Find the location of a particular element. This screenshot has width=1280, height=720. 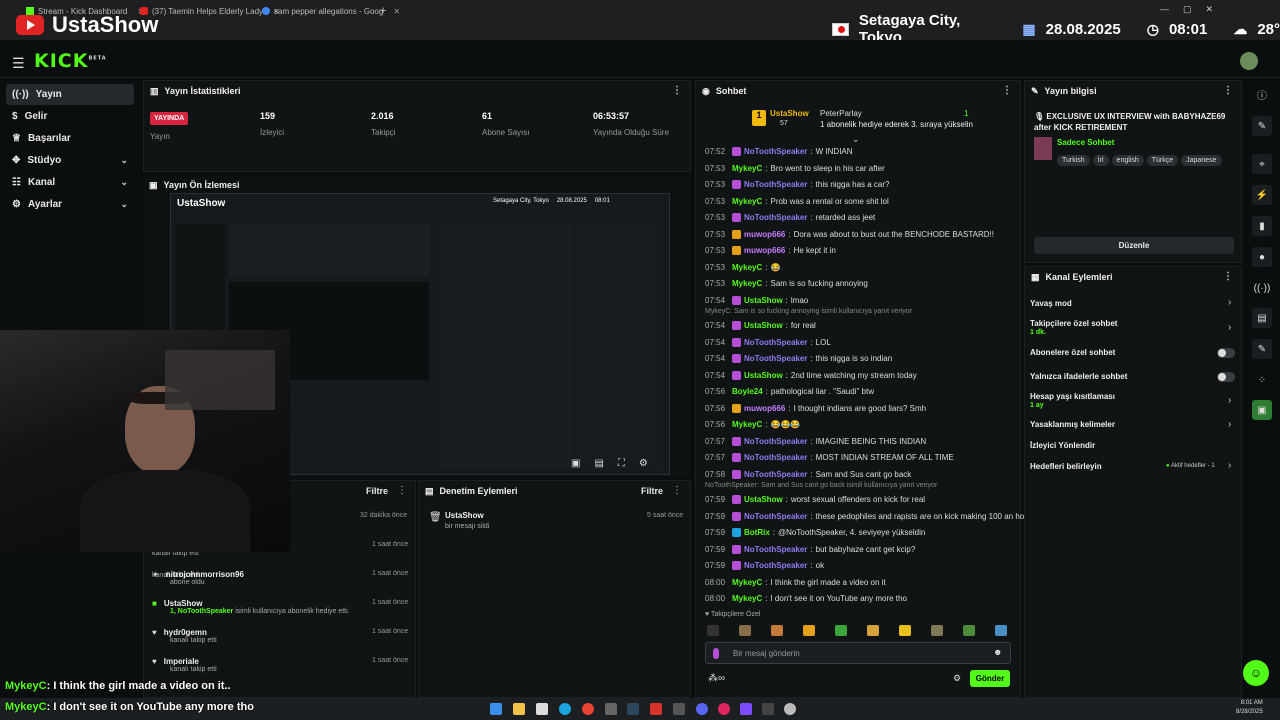

sidebar-item-basarilar: ♕ Başarılar is located at coordinates (70, 138).